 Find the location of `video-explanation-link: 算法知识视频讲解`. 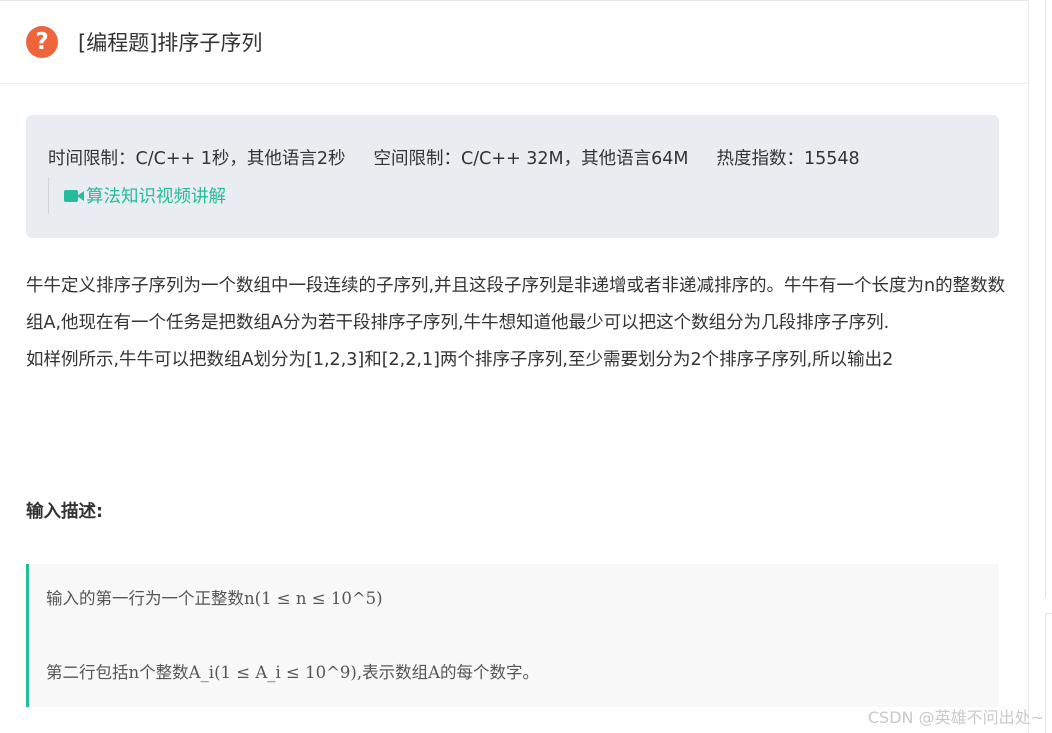

video-explanation-link: 算法知识视频讲解 is located at coordinates (137, 195).